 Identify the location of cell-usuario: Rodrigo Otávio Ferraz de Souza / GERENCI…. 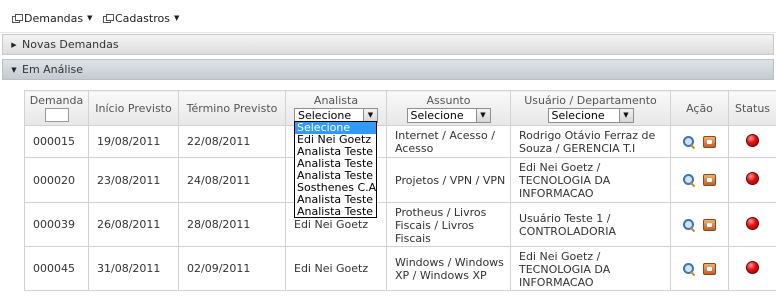
(590, 141).